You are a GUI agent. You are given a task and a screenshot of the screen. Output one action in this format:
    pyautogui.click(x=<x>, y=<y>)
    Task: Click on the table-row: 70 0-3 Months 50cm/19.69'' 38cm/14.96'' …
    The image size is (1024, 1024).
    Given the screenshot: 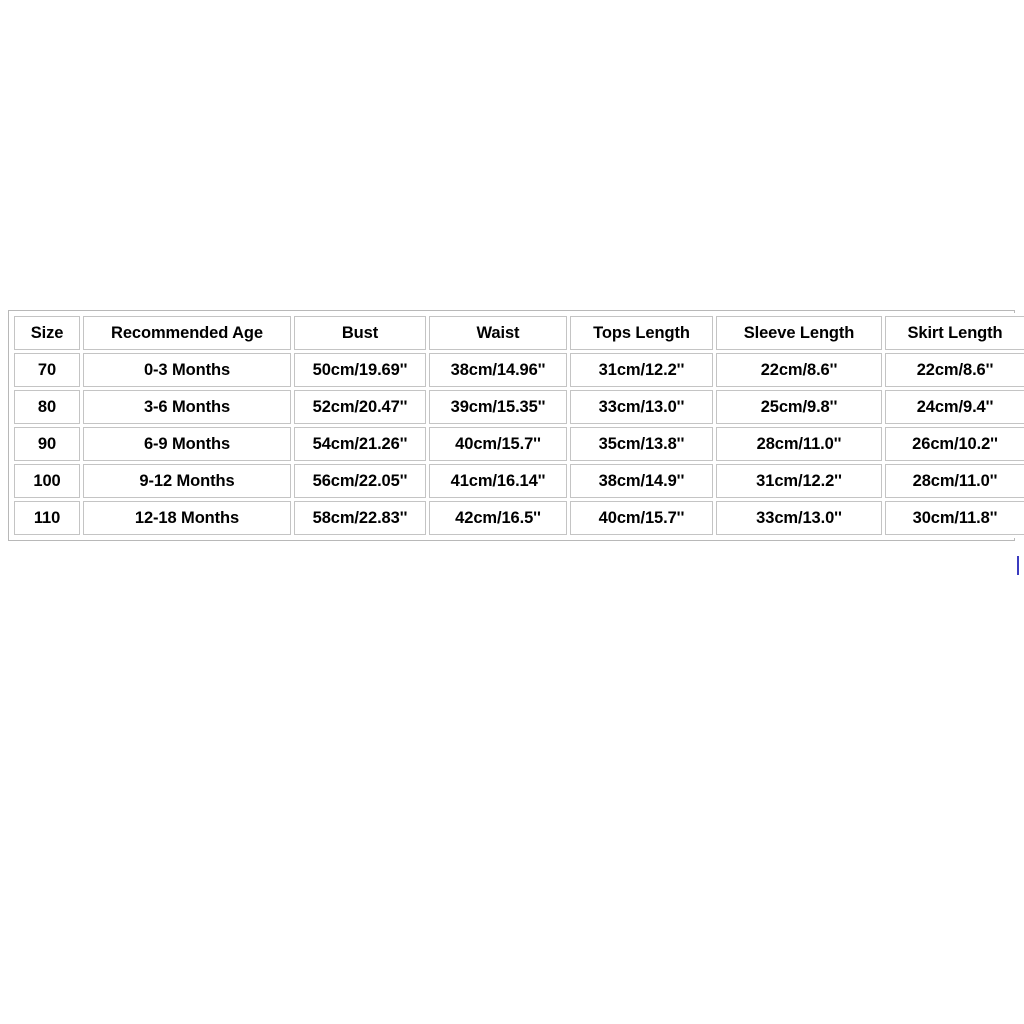 What is the action you would take?
    pyautogui.click(x=519, y=370)
    